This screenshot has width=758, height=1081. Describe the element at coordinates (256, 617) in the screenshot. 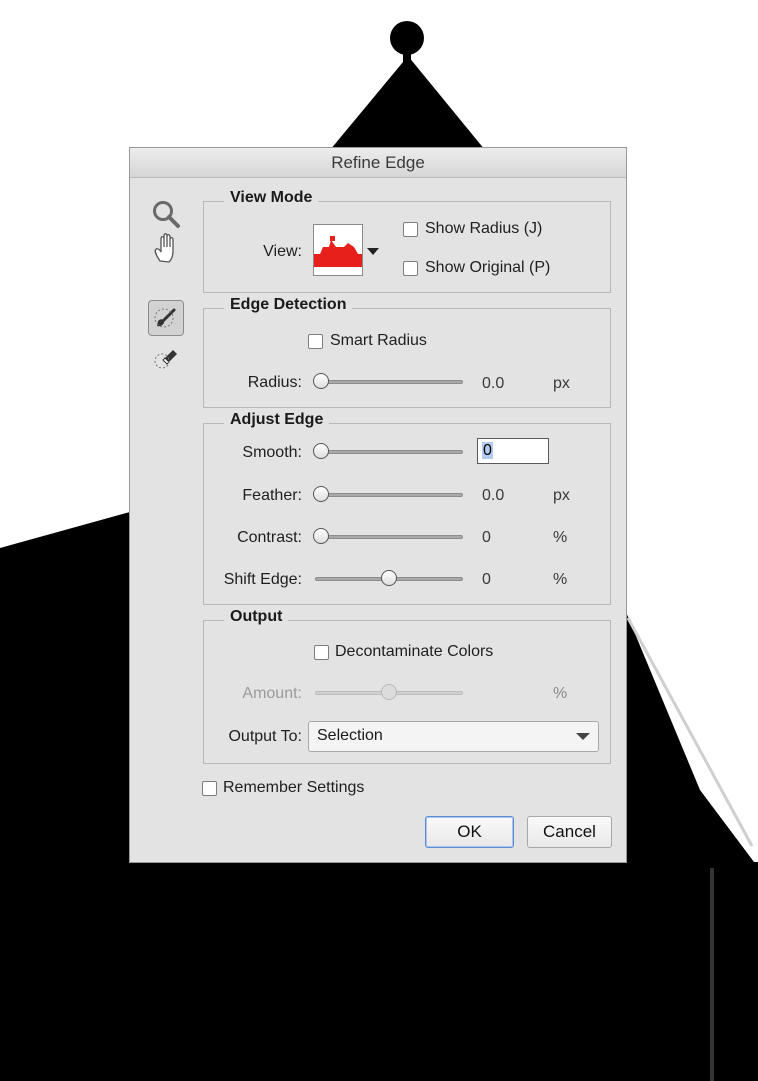

I see `output-title: Output` at that location.